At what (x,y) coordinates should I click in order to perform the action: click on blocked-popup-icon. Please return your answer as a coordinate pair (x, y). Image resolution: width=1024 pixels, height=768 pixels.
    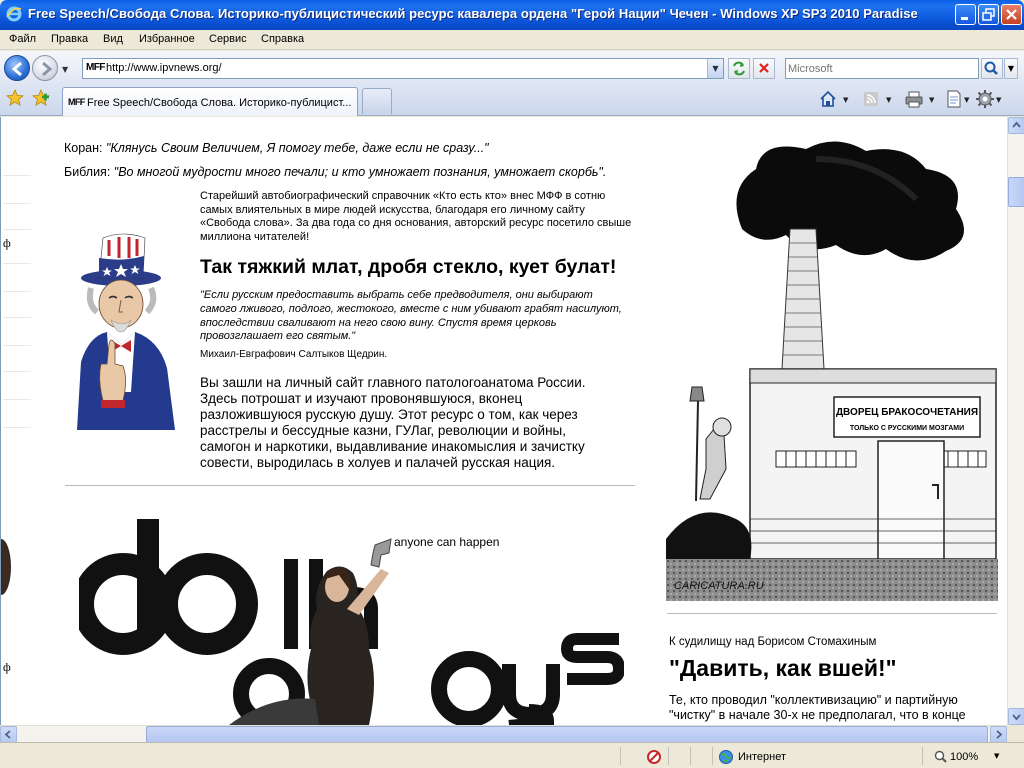
    Looking at the image, I should click on (654, 757).